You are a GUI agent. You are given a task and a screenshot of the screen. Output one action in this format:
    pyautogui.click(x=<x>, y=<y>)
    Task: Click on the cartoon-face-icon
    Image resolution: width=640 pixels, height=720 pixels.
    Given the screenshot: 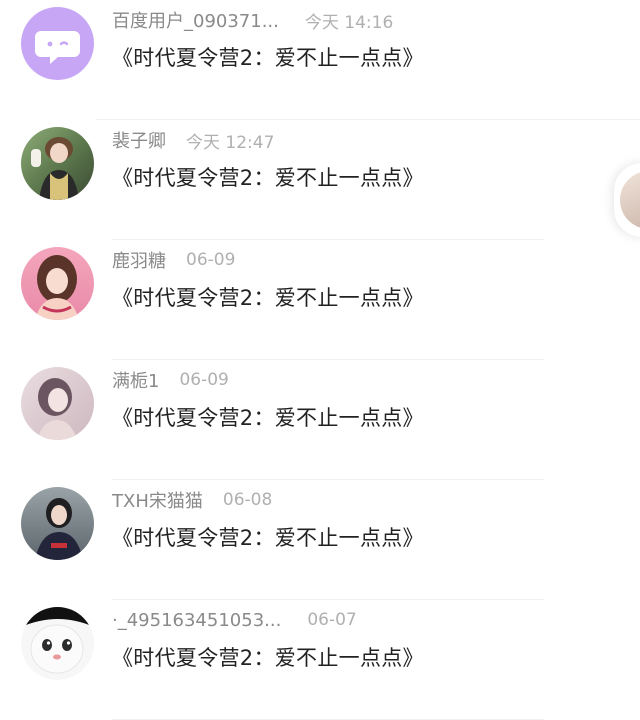 What is the action you would take?
    pyautogui.click(x=57, y=643)
    